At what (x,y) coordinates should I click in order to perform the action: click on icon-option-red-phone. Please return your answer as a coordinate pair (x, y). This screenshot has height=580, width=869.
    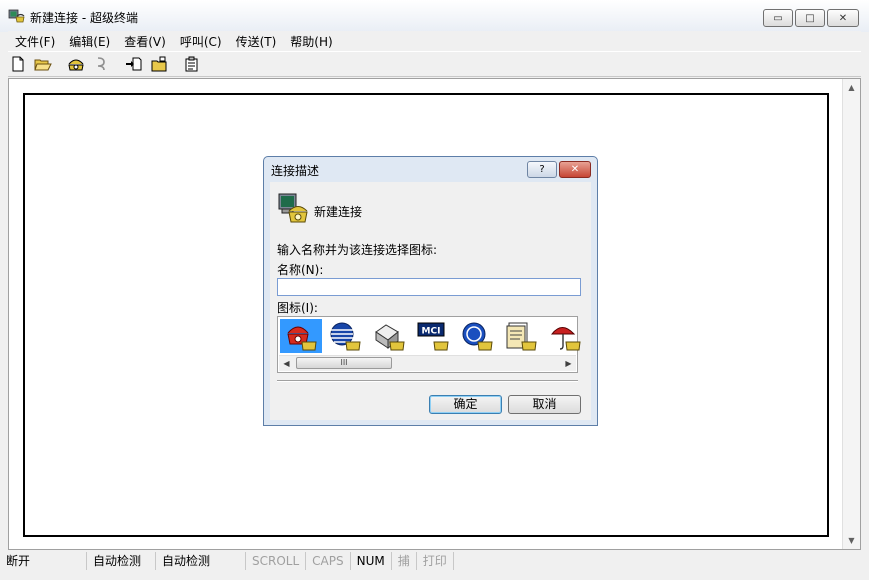
    Looking at the image, I should click on (301, 336).